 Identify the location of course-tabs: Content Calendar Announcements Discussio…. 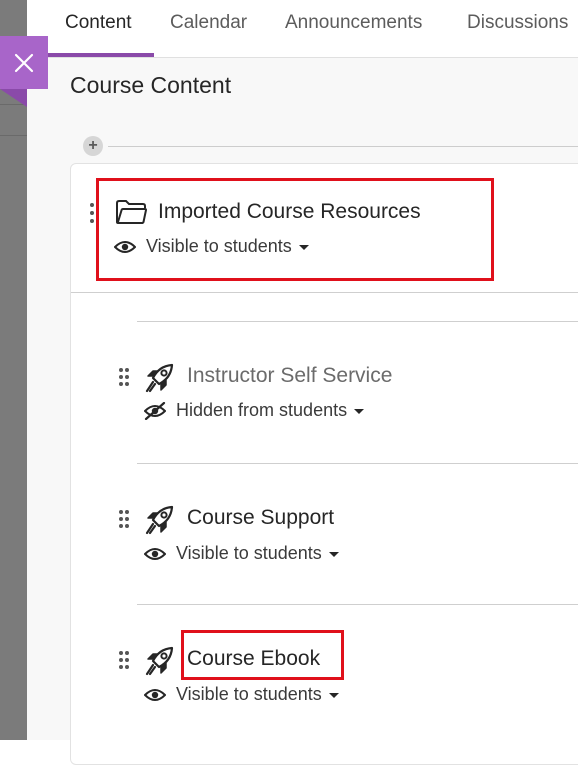
(302, 29).